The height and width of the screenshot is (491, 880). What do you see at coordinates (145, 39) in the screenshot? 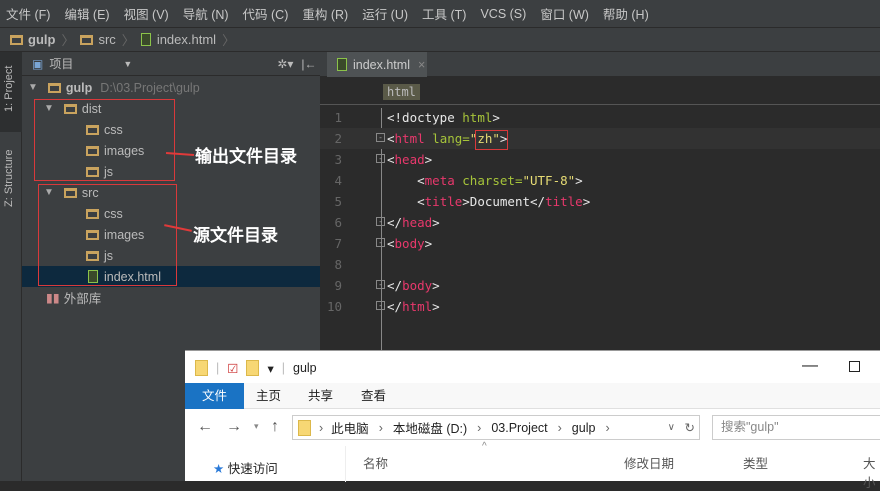
I see `html-file-icon` at bounding box center [145, 39].